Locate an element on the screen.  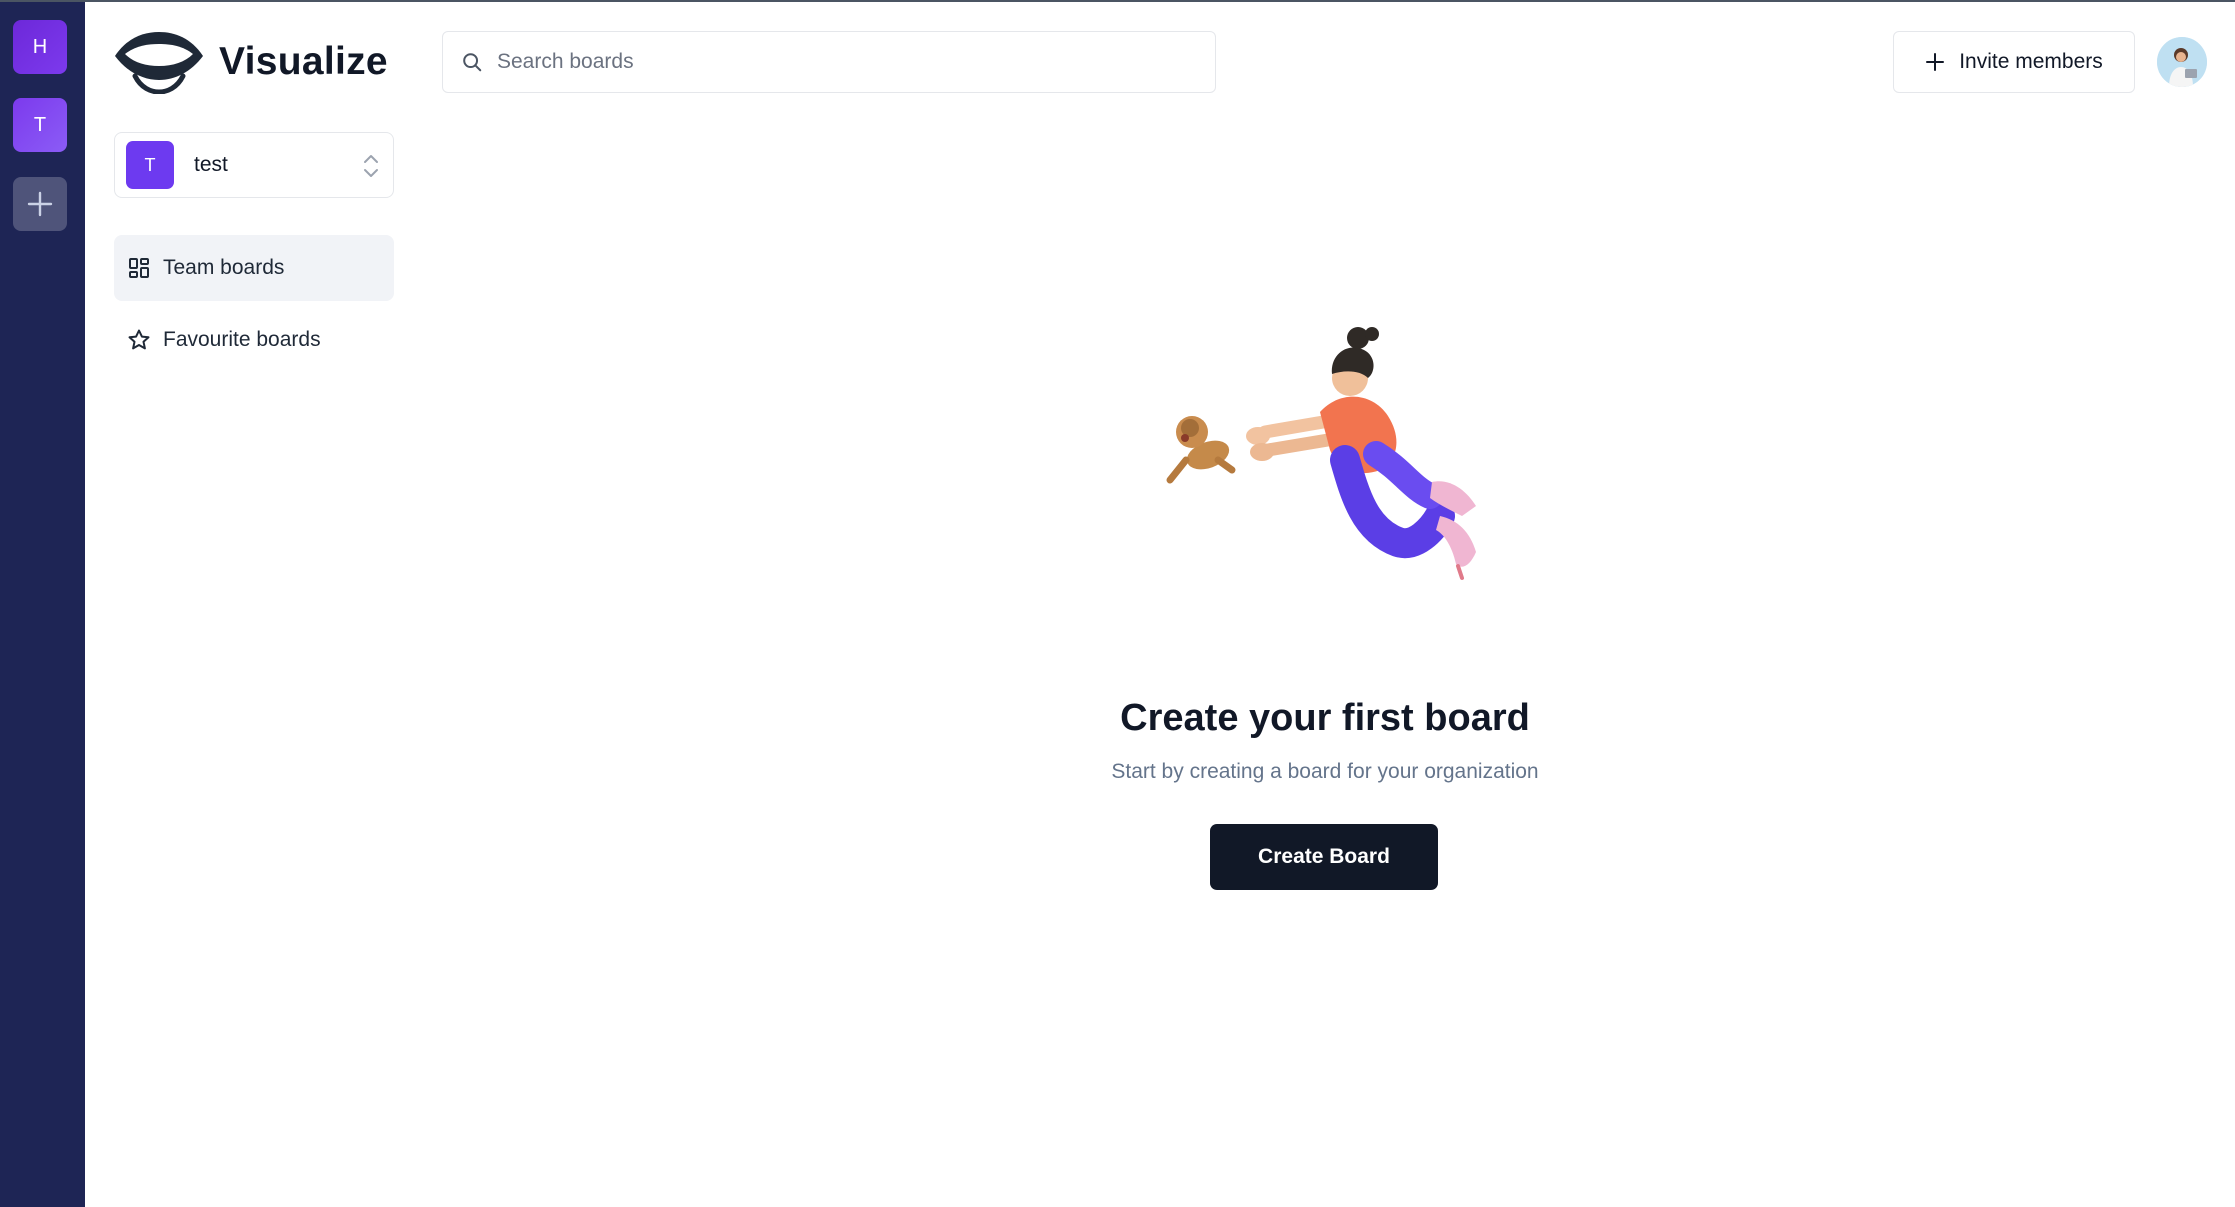
org-avatar-initial: T is located at coordinates (150, 164).